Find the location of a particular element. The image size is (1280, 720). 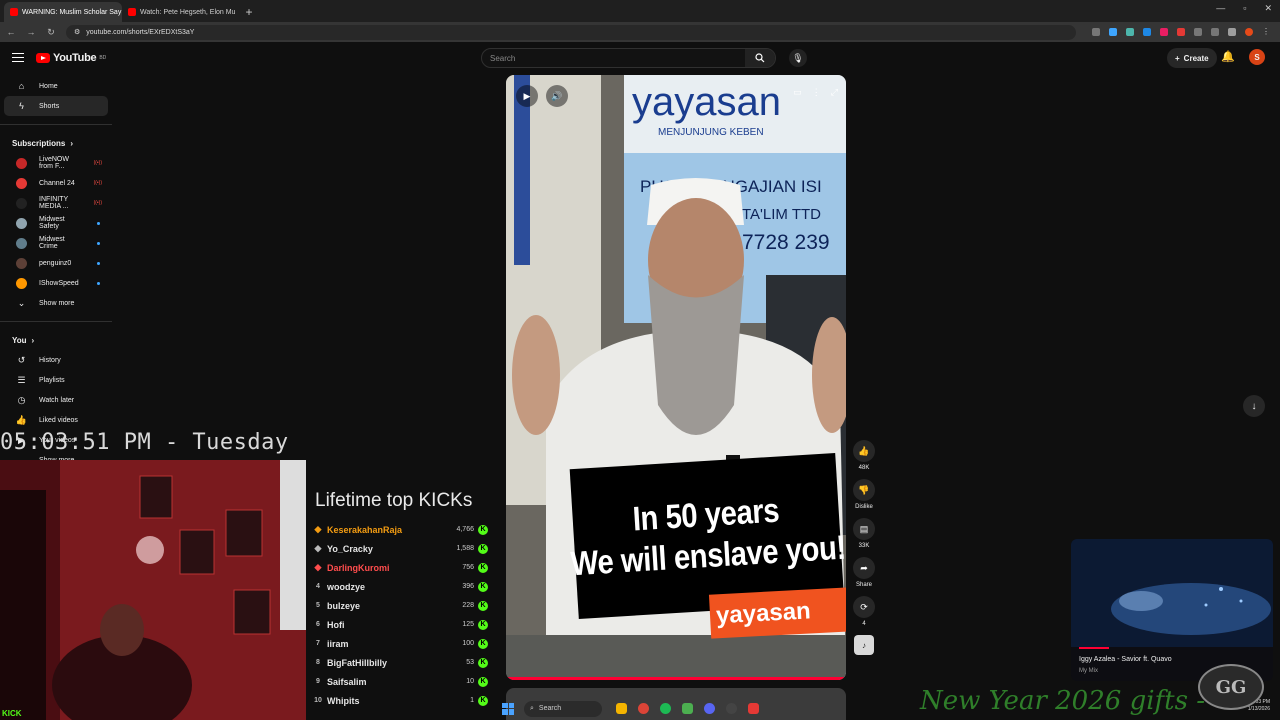

like-action: 👍 48K is located at coordinates (864, 456).